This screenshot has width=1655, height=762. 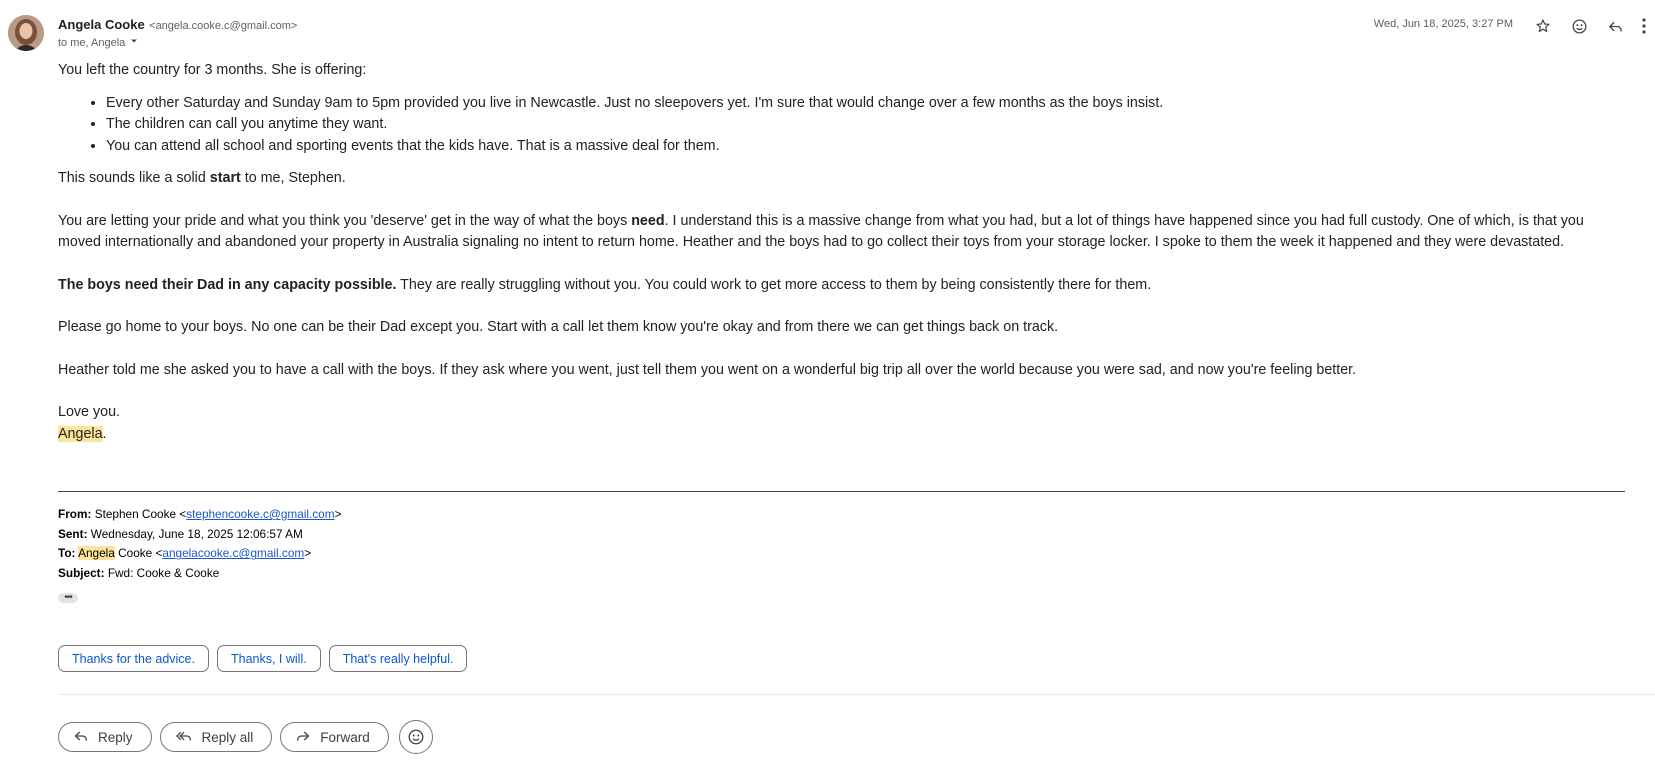 What do you see at coordinates (139, 573) in the screenshot?
I see `quoted-subject: Subject: Fwd: Cooke & Cooke` at bounding box center [139, 573].